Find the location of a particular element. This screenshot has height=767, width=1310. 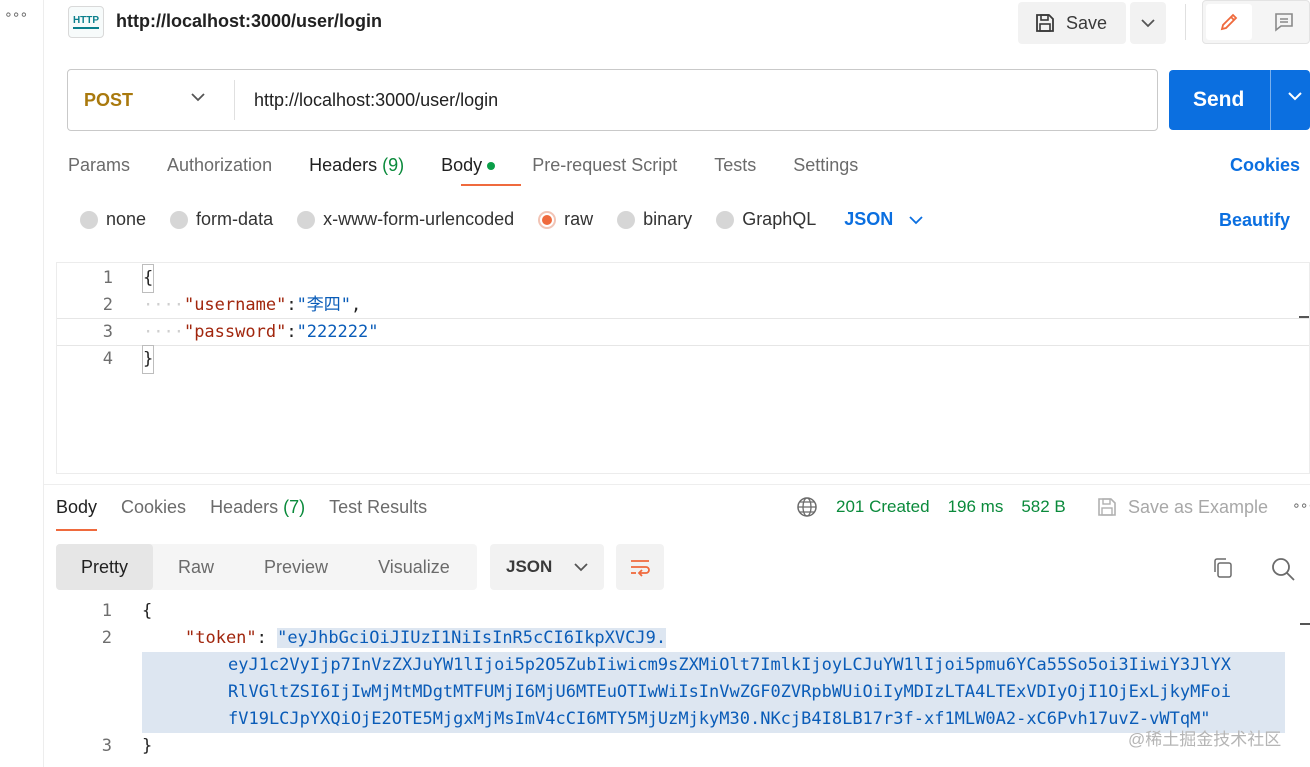

comment-icon is located at coordinates (1284, 22).